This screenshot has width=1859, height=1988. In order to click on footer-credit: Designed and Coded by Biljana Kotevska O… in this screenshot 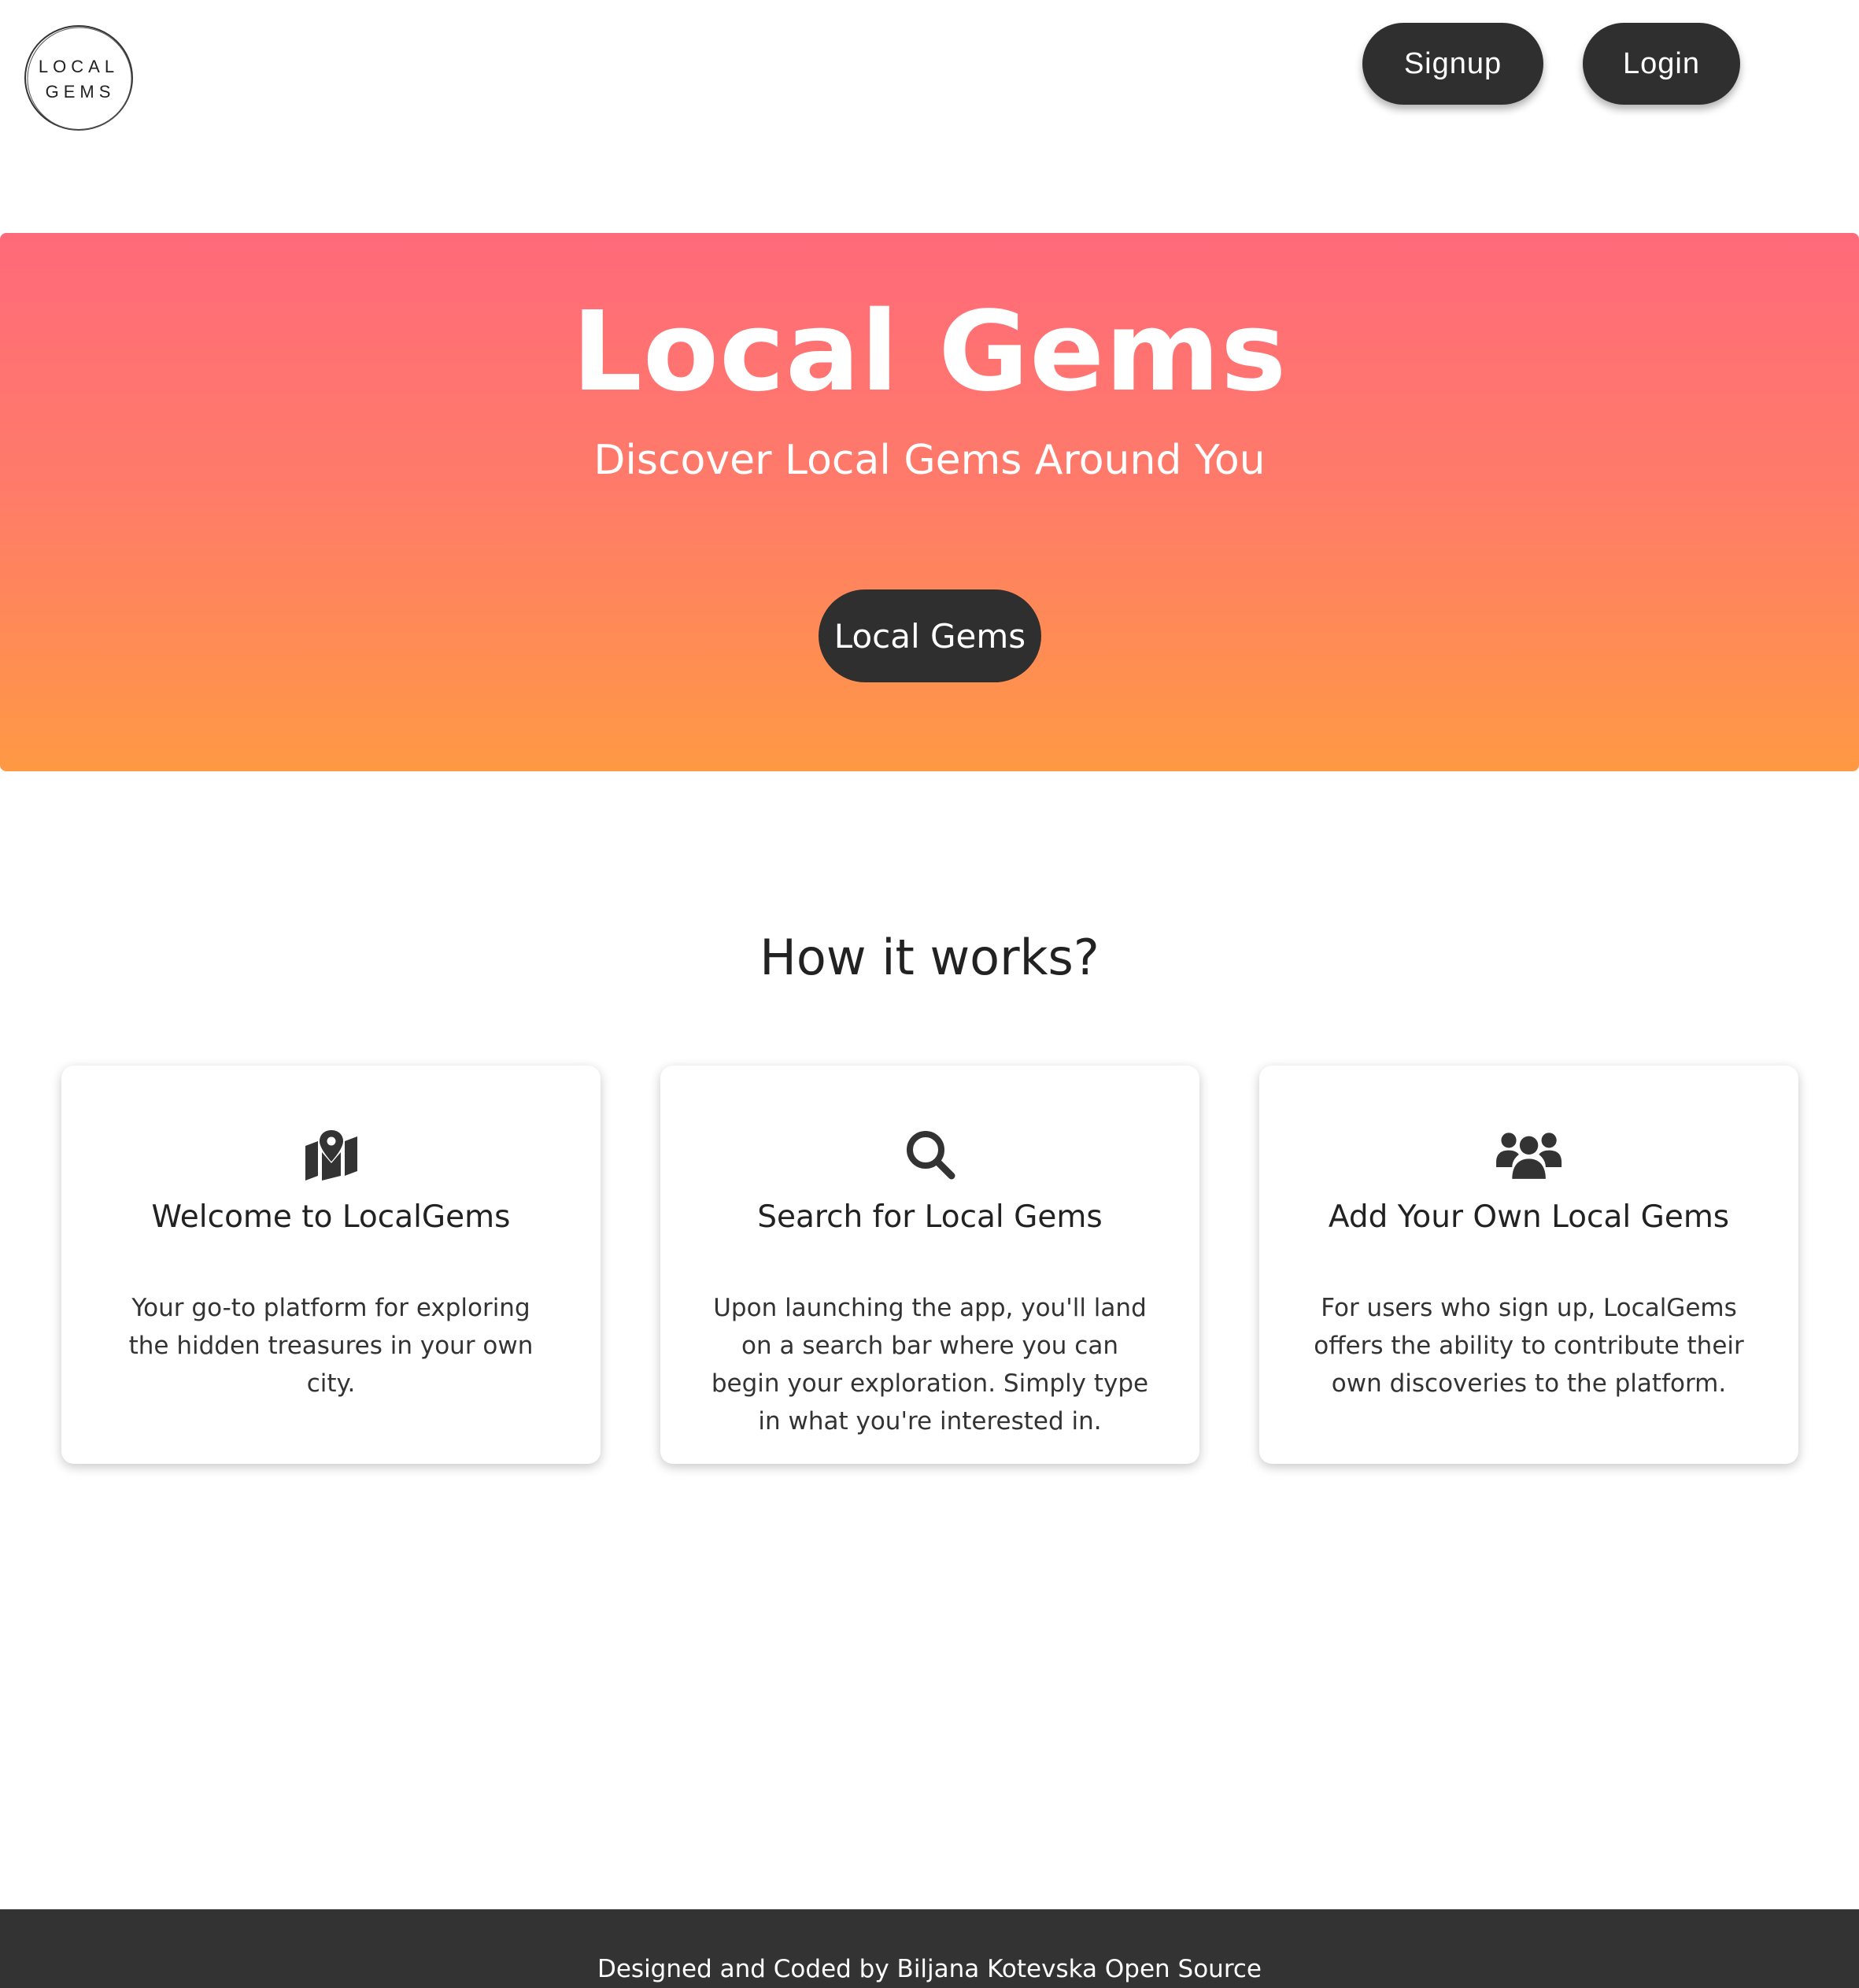, I will do `click(929, 1969)`.